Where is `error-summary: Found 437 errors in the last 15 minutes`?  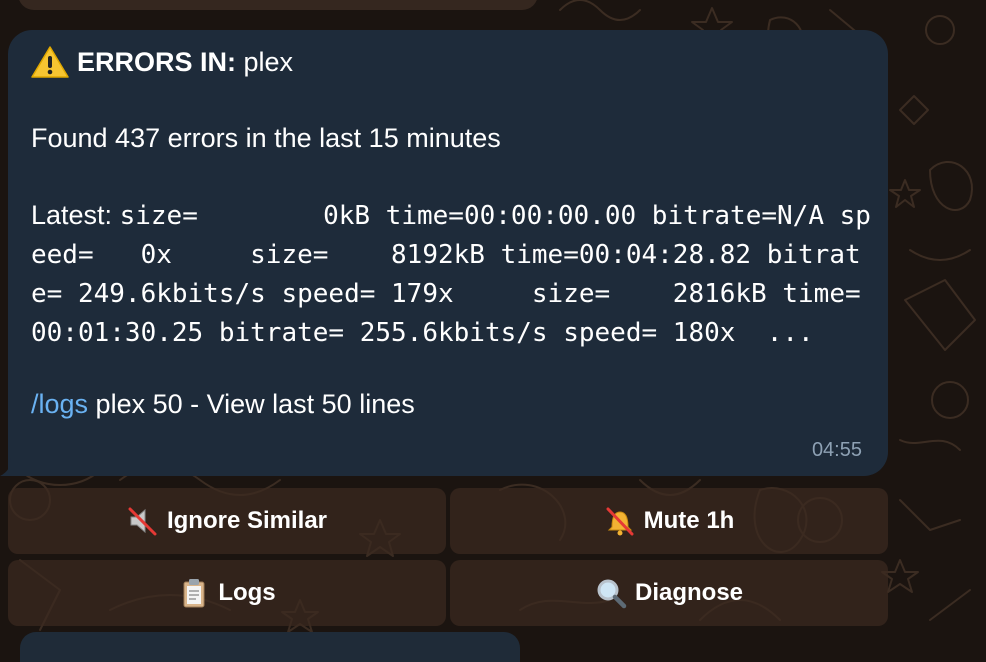 error-summary: Found 437 errors in the last 15 minutes is located at coordinates (266, 138).